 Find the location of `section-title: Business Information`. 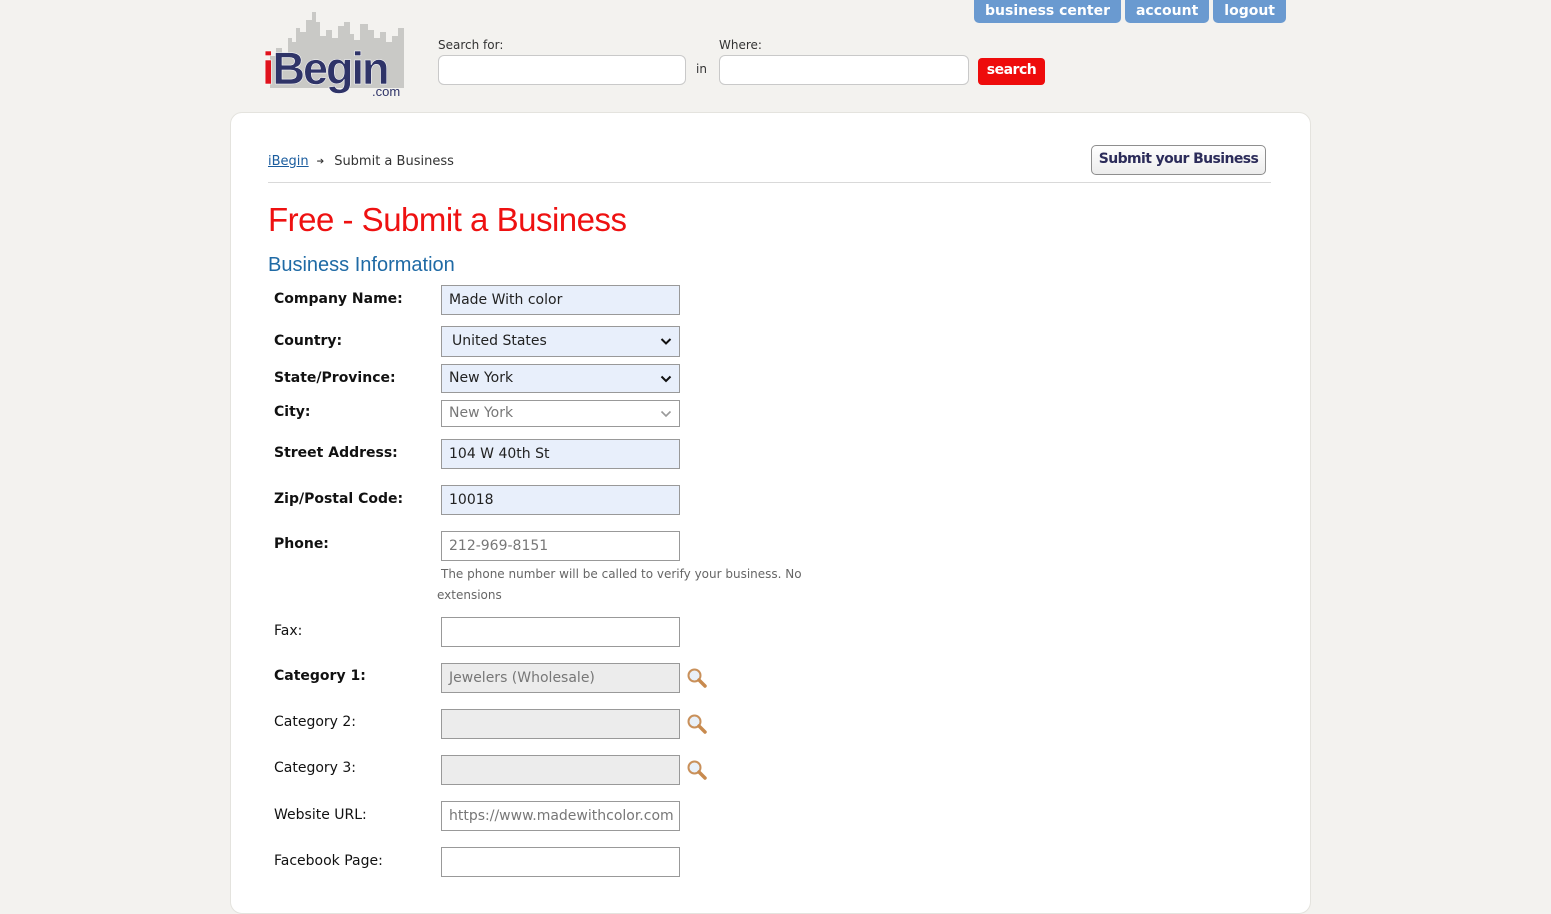

section-title: Business Information is located at coordinates (361, 265).